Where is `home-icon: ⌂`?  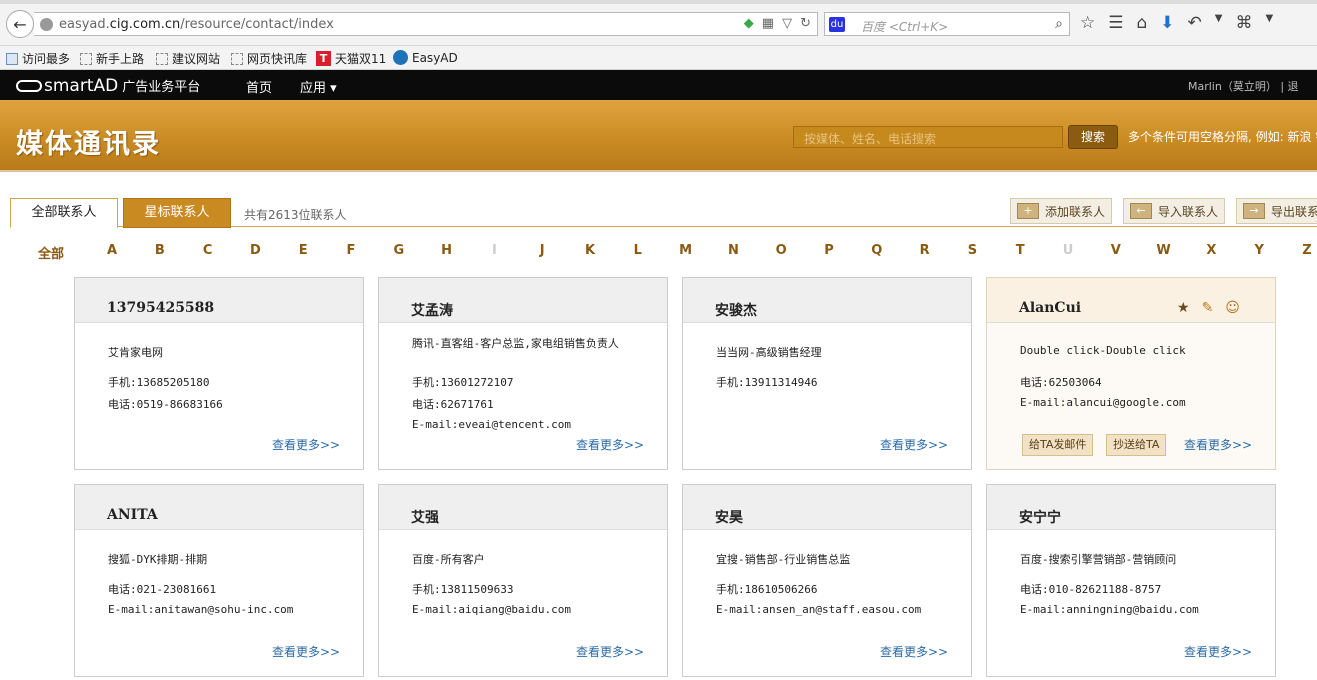 home-icon: ⌂ is located at coordinates (1142, 23).